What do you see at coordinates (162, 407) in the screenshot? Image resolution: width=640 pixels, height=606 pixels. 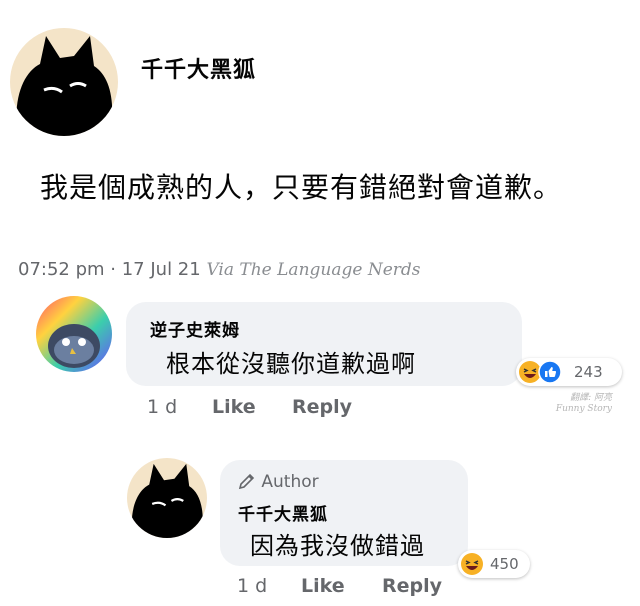 I see `comment-age: 1 d` at bounding box center [162, 407].